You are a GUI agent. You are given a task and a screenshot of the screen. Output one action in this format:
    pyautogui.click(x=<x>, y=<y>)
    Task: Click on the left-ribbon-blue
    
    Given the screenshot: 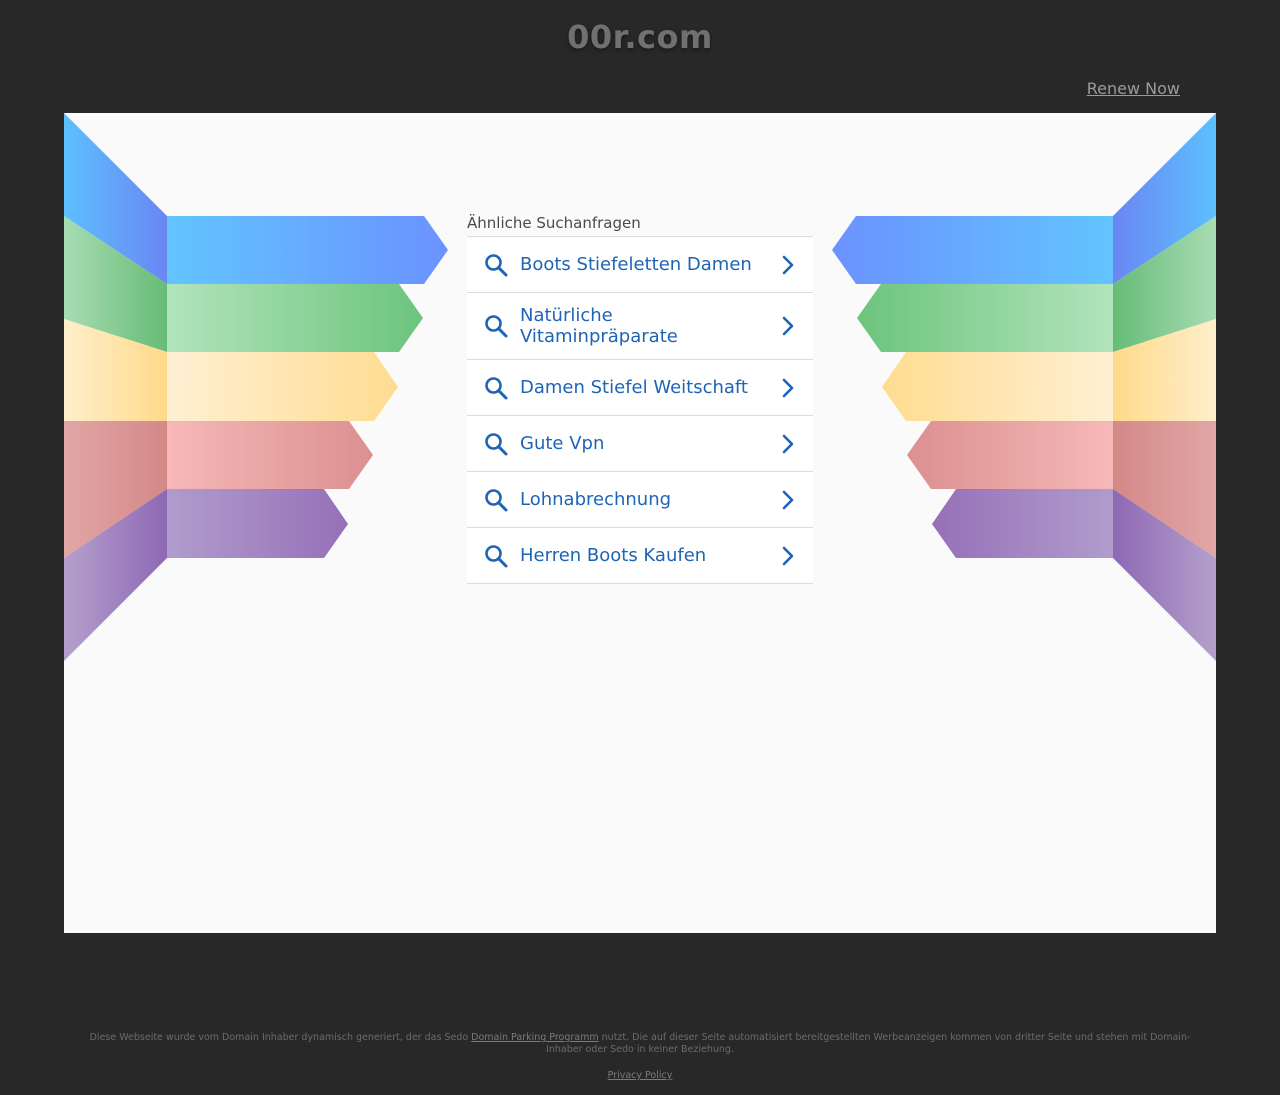 What is the action you would take?
    pyautogui.click(x=307, y=250)
    